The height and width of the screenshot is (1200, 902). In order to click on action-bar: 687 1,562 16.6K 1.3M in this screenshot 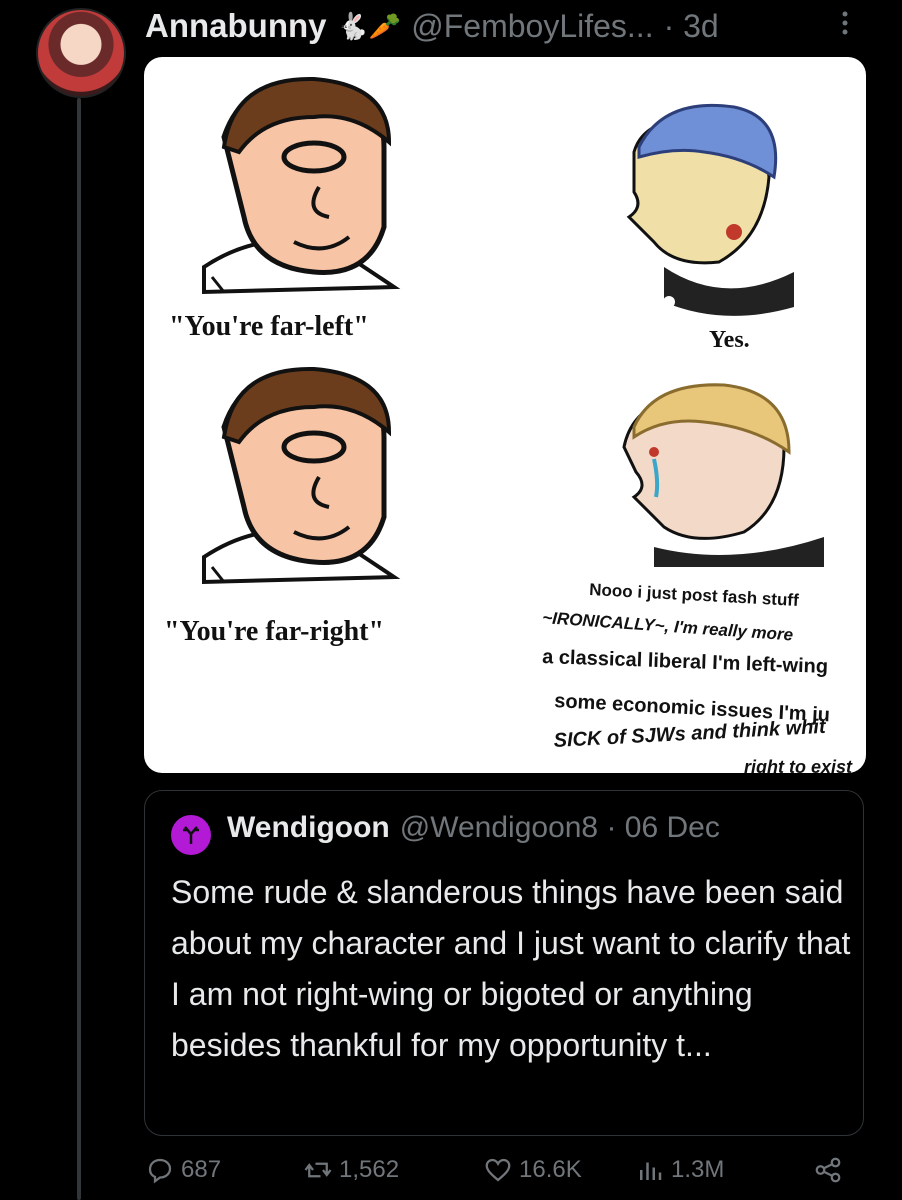, I will do `click(500, 1175)`.